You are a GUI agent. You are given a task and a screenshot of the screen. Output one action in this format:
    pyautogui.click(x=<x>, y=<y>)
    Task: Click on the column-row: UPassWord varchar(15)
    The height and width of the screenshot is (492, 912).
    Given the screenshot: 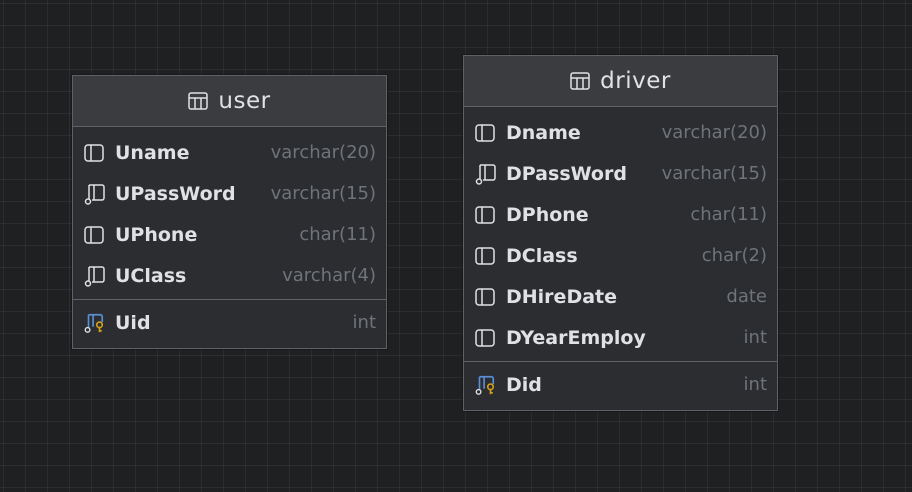 What is the action you would take?
    pyautogui.click(x=229, y=193)
    